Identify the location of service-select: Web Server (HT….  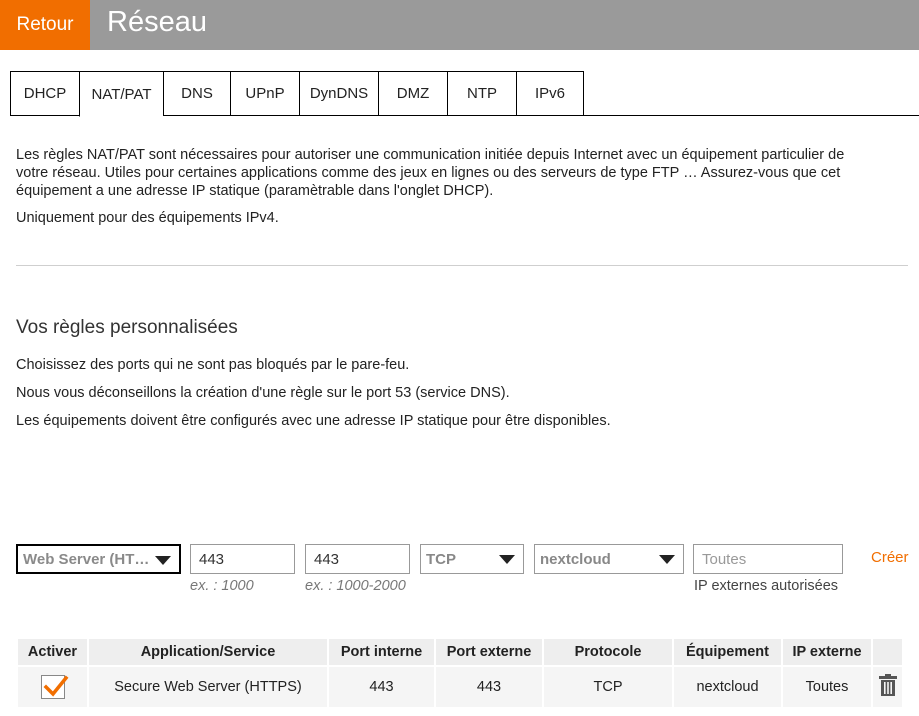
(98, 559).